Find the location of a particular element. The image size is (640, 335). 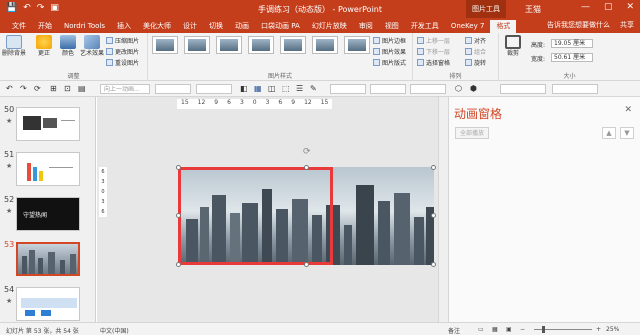

remove-background-button: 删除背景 is located at coordinates (14, 46).